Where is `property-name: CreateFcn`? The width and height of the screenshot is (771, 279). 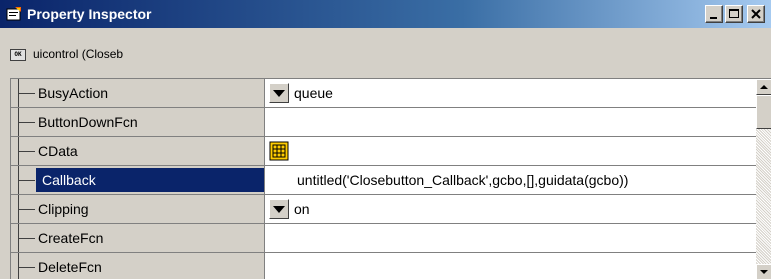
property-name: CreateFcn is located at coordinates (71, 238).